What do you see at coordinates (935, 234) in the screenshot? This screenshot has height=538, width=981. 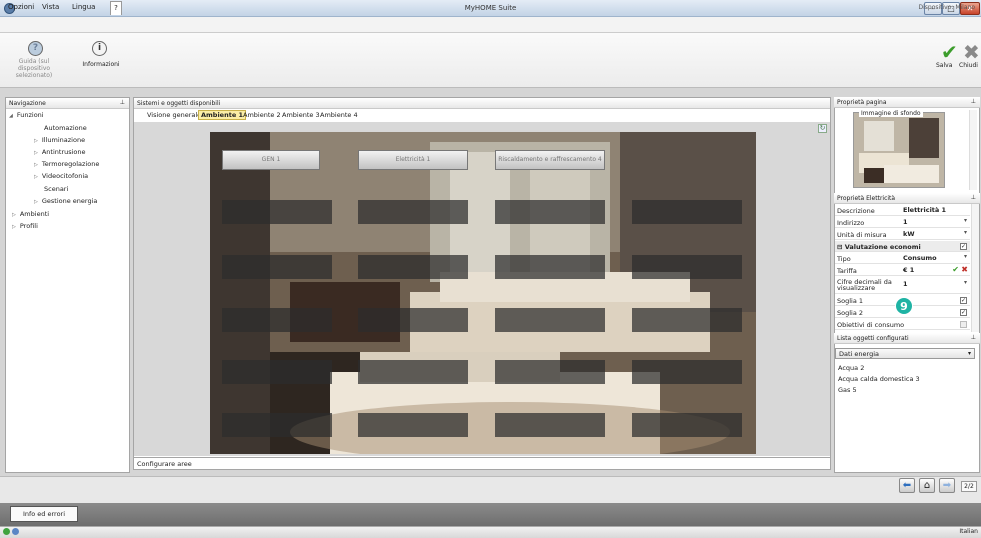 I see `unita-select: kW ▾` at bounding box center [935, 234].